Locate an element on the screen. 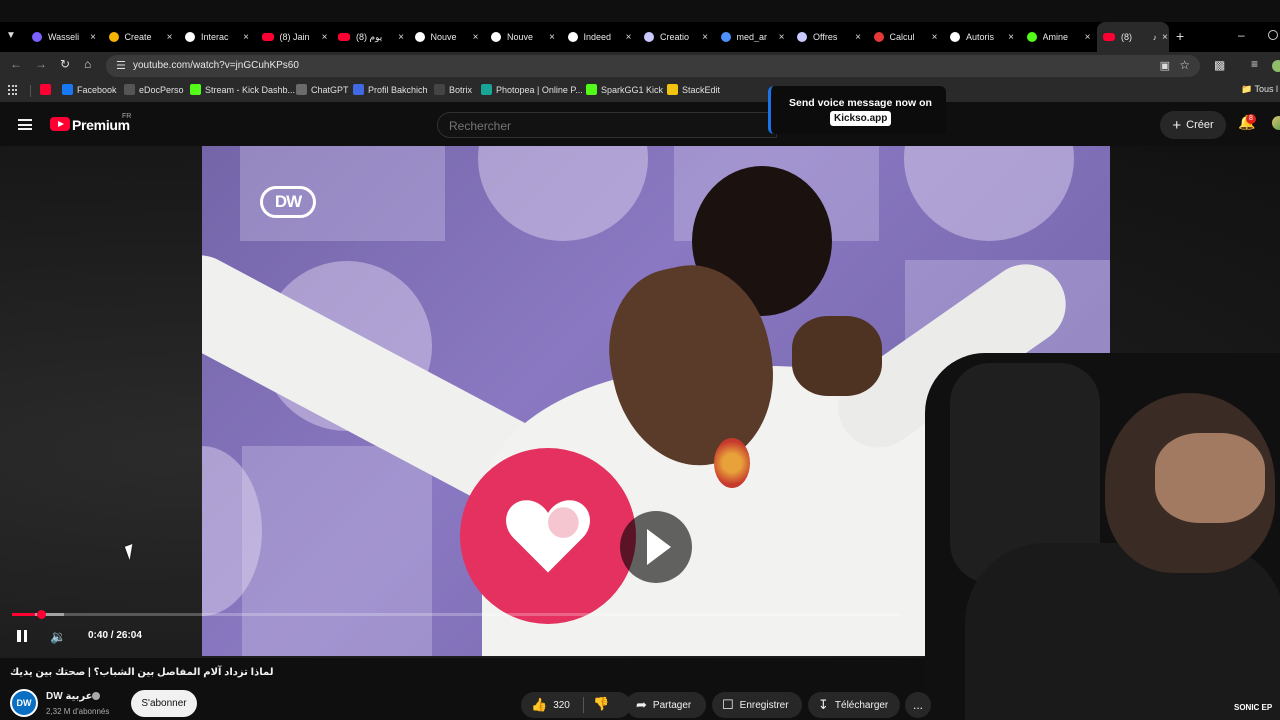  bookmark-item: StackEdit is located at coordinates (693, 89).